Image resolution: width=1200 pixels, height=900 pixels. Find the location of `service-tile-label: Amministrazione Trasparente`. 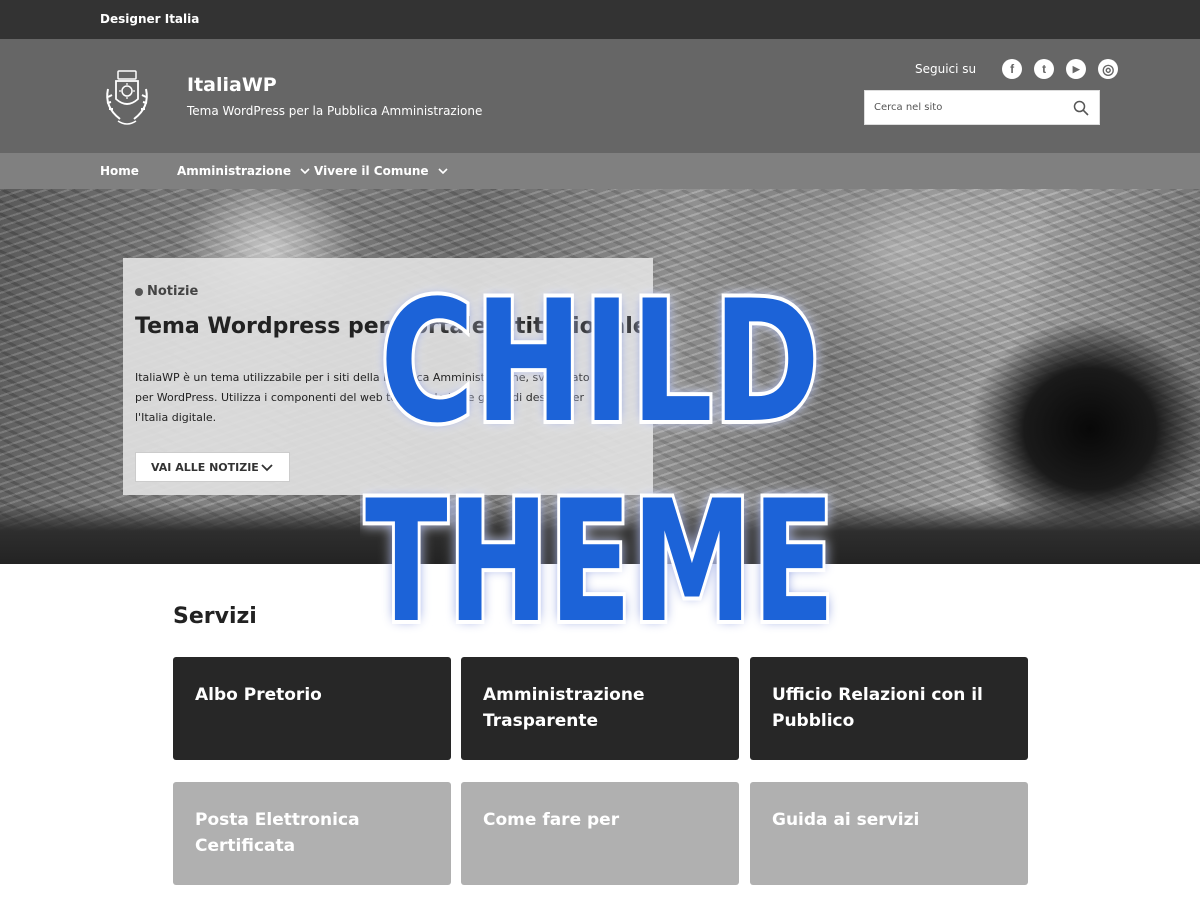

service-tile-label: Amministrazione Trasparente is located at coordinates (564, 708).